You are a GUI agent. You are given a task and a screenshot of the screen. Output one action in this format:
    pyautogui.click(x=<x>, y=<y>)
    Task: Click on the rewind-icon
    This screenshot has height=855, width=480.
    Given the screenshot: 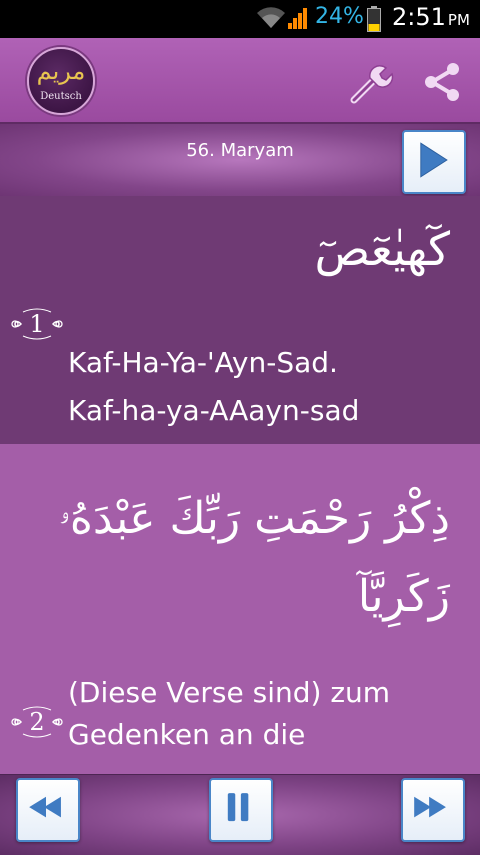 What is the action you would take?
    pyautogui.click(x=45, y=807)
    